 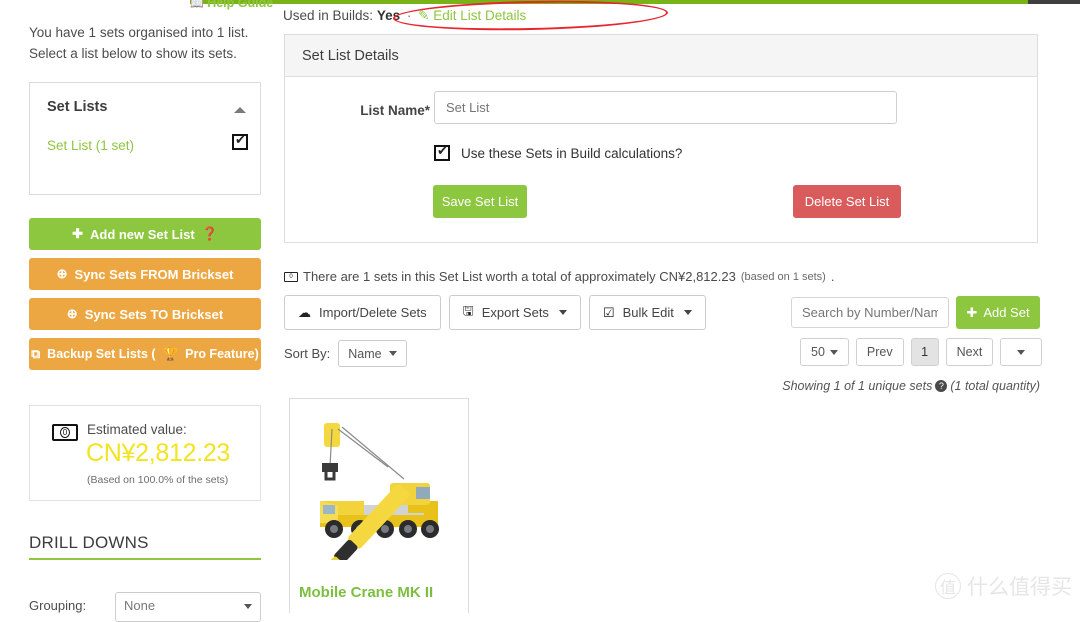 What do you see at coordinates (1006, 312) in the screenshot?
I see `add-set-label: Add Set` at bounding box center [1006, 312].